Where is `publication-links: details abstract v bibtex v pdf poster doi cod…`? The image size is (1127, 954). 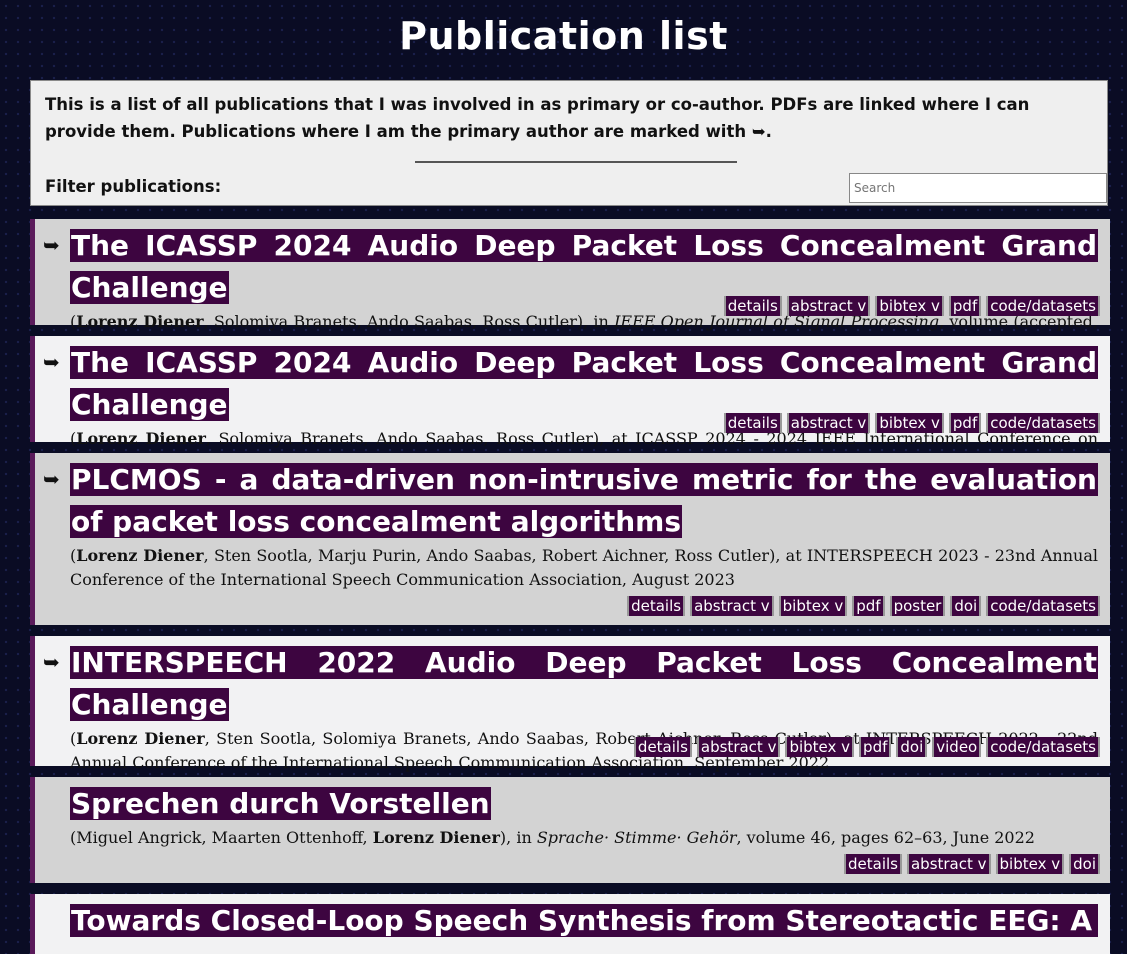
publication-links: details abstract v bibtex v pdf poster doi cod… is located at coordinates (861, 606).